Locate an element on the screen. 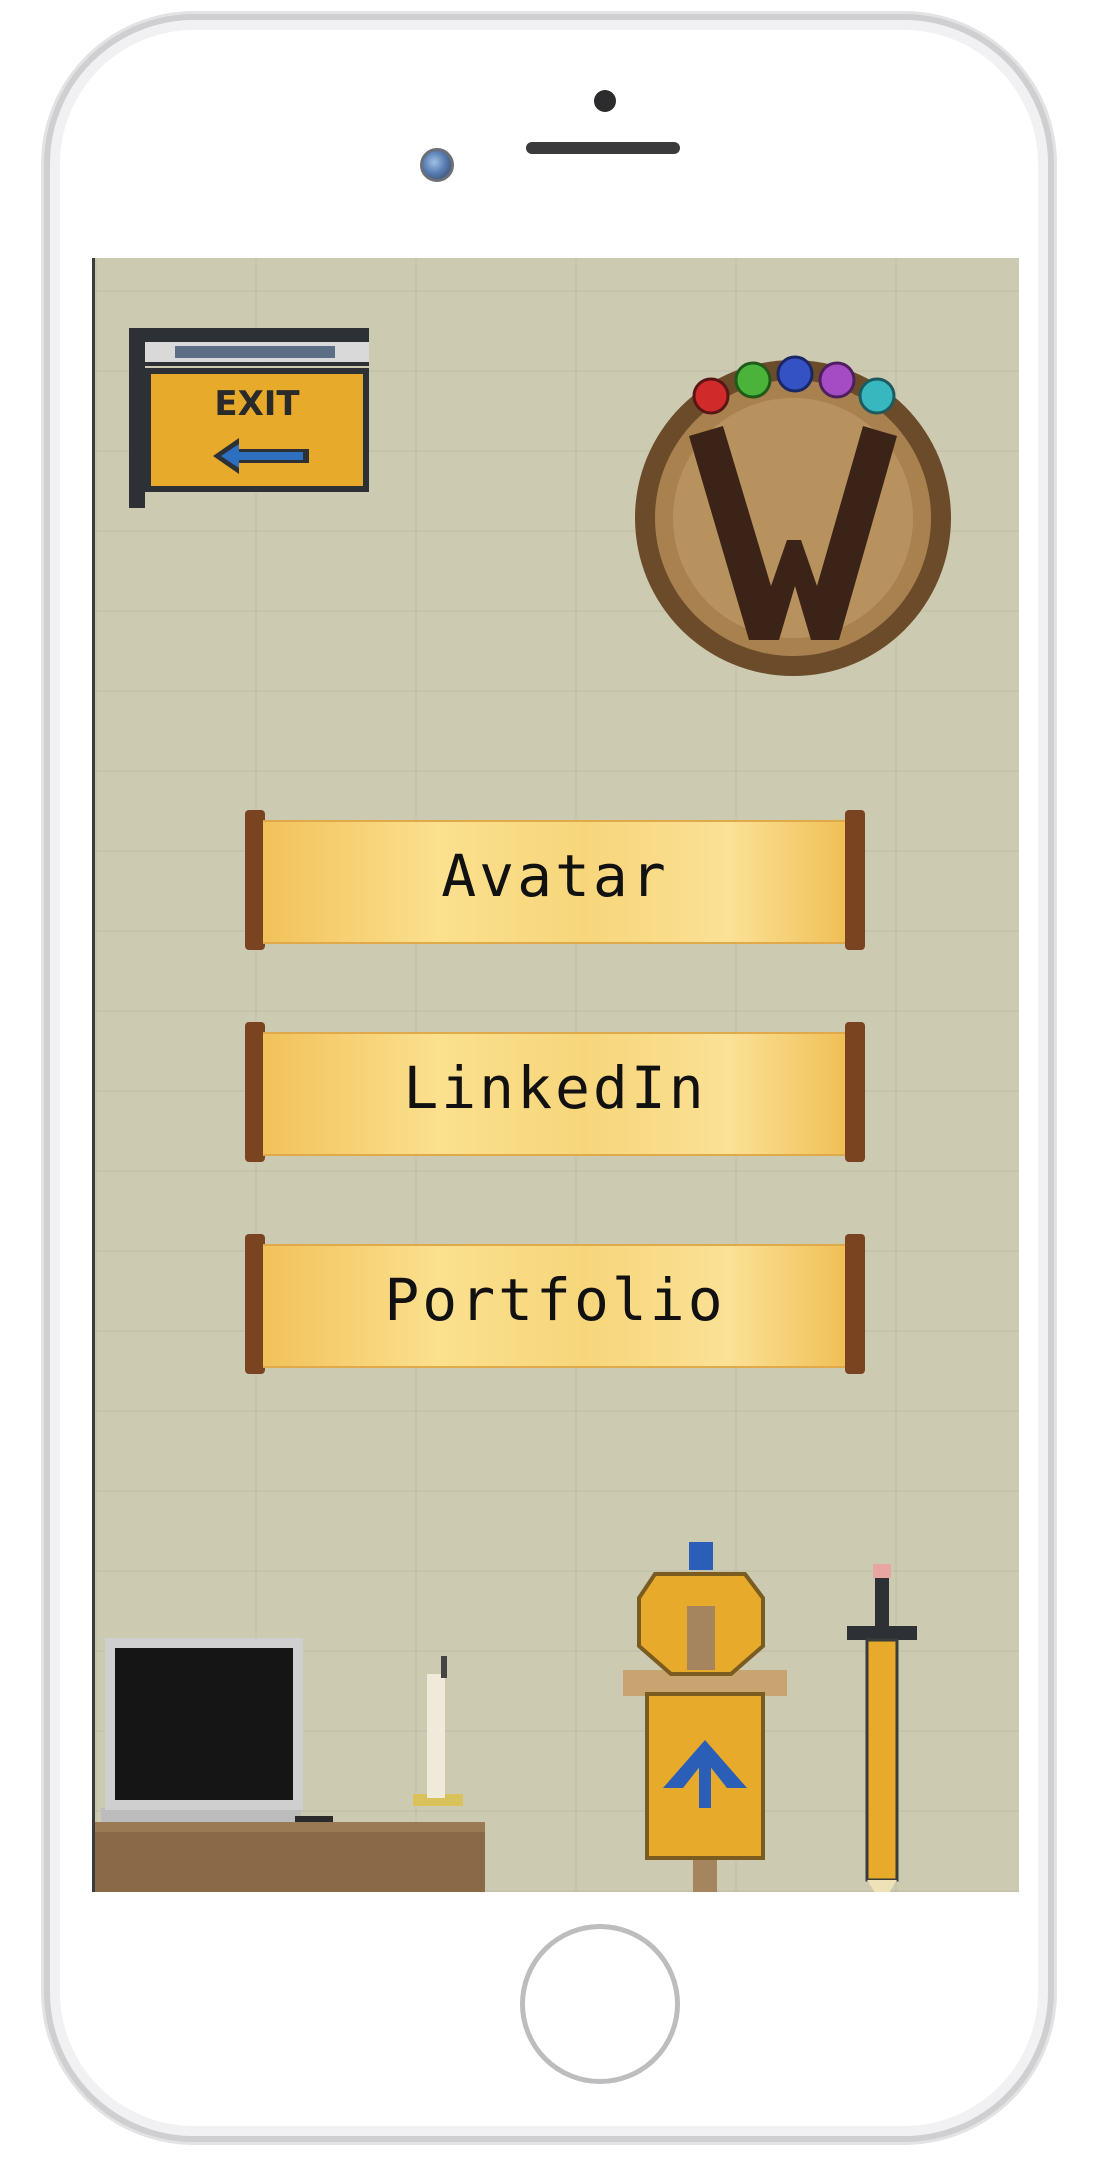  linkedin-label: LinkedIn is located at coordinates (555, 1088).